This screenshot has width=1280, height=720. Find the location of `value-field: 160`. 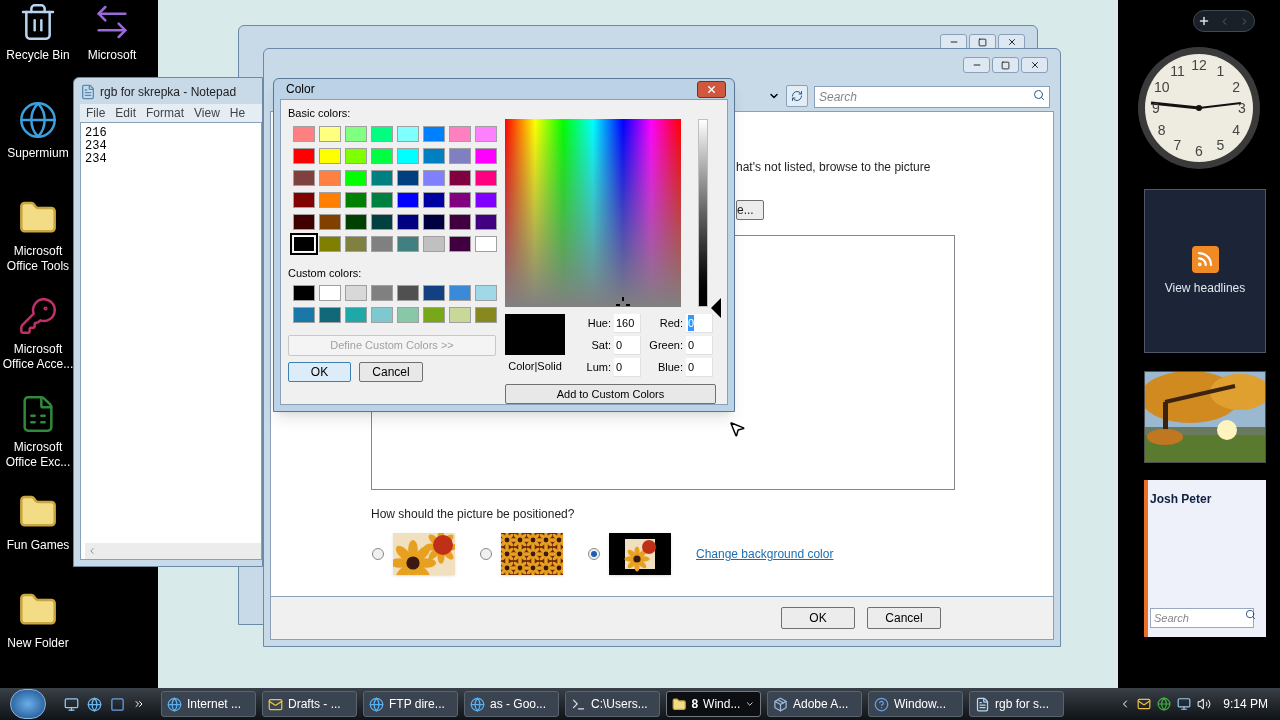

value-field: 160 is located at coordinates (627, 323).